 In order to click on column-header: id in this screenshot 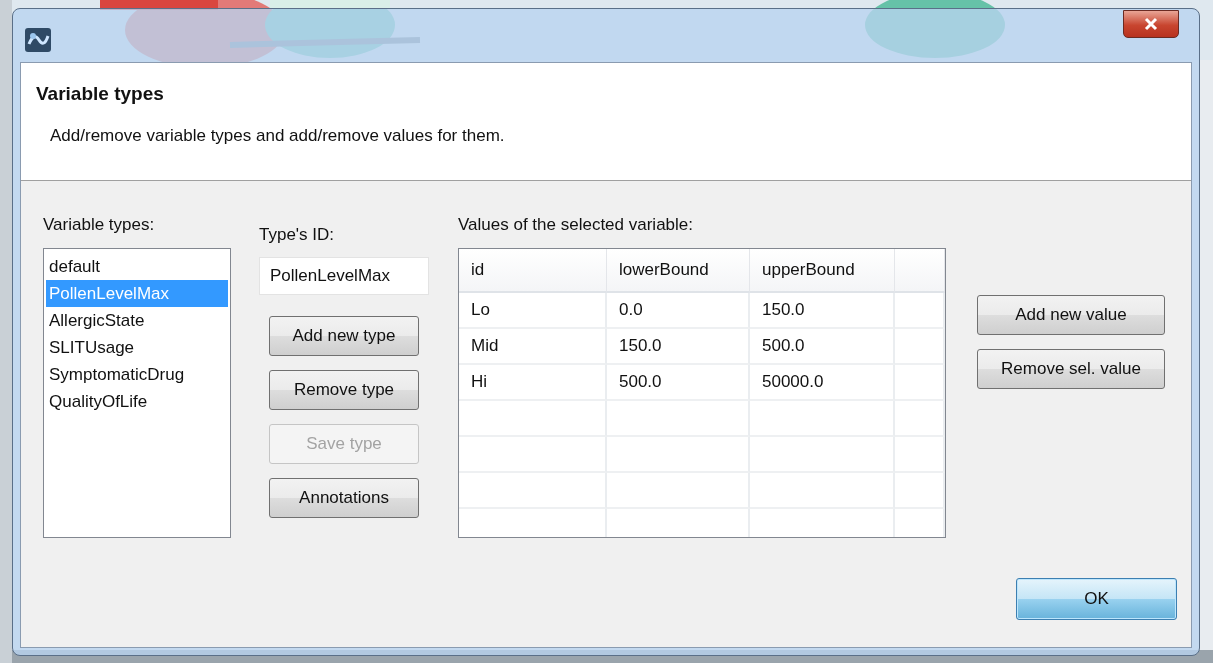, I will do `click(533, 271)`.